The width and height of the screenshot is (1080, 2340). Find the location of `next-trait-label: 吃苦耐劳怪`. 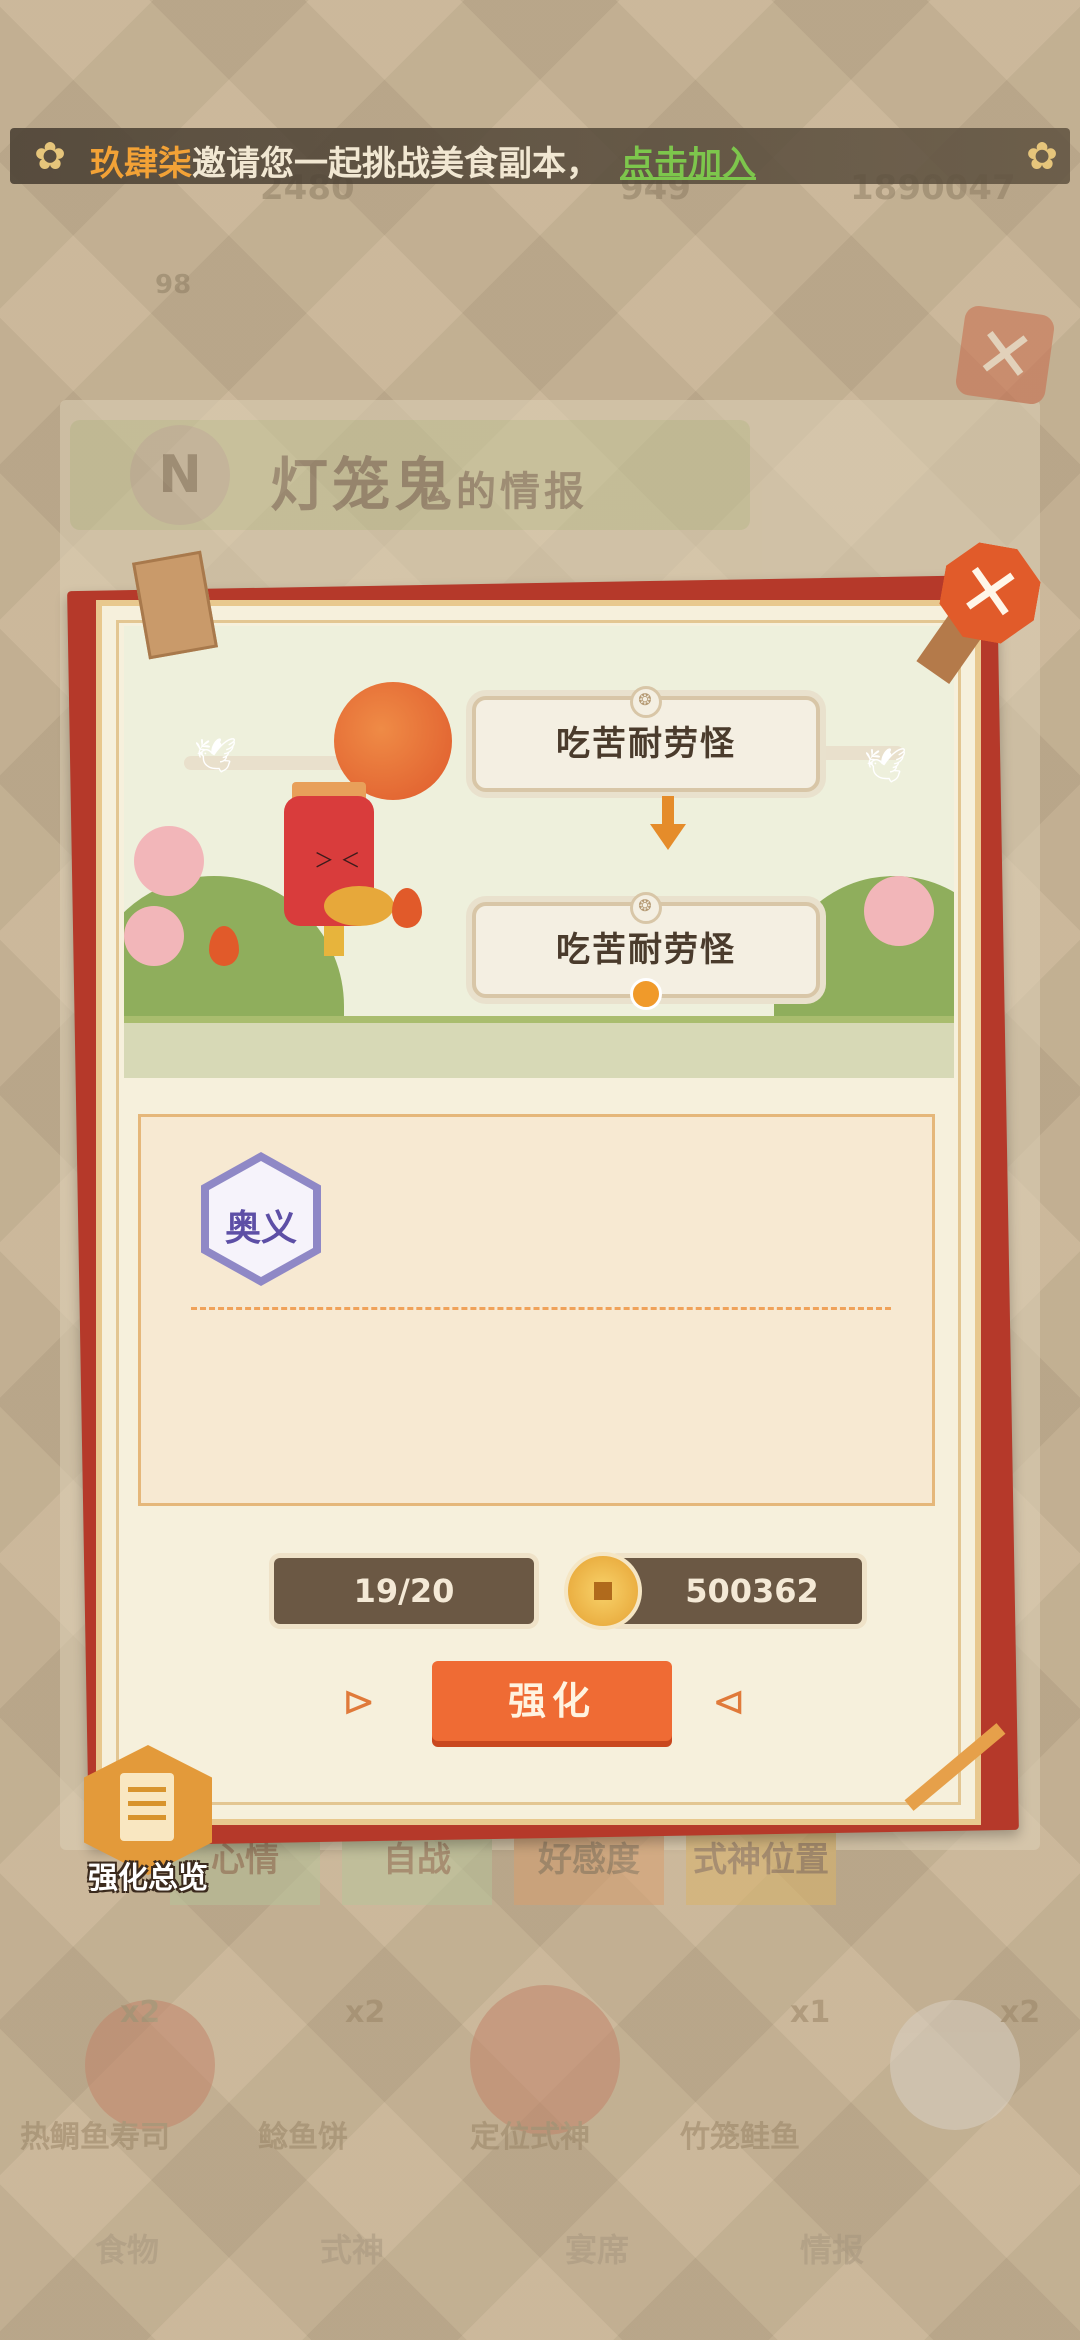

next-trait-label: 吃苦耐劳怪 is located at coordinates (646, 950).